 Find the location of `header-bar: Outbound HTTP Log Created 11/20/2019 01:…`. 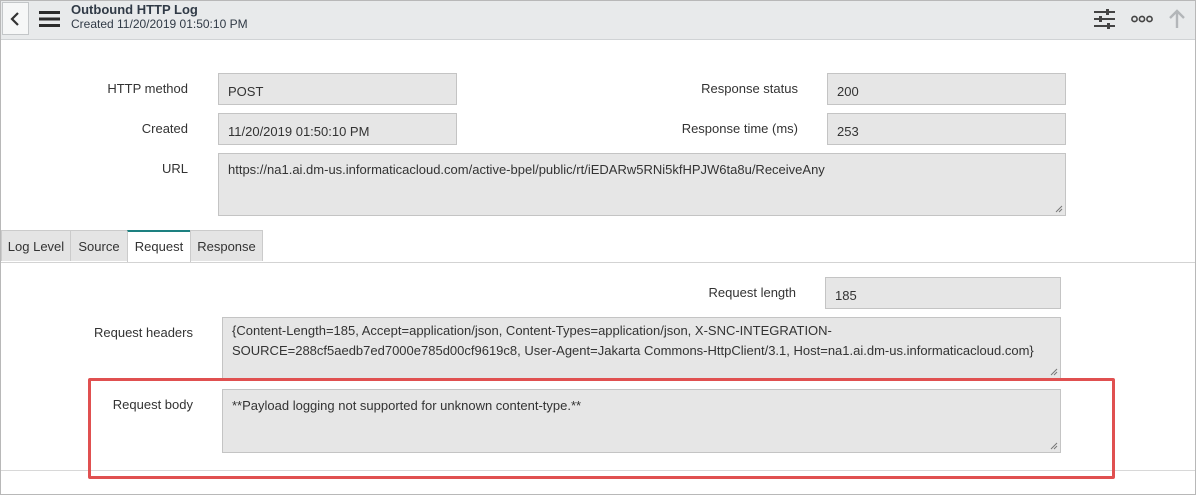

header-bar: Outbound HTTP Log Created 11/20/2019 01:… is located at coordinates (598, 20).